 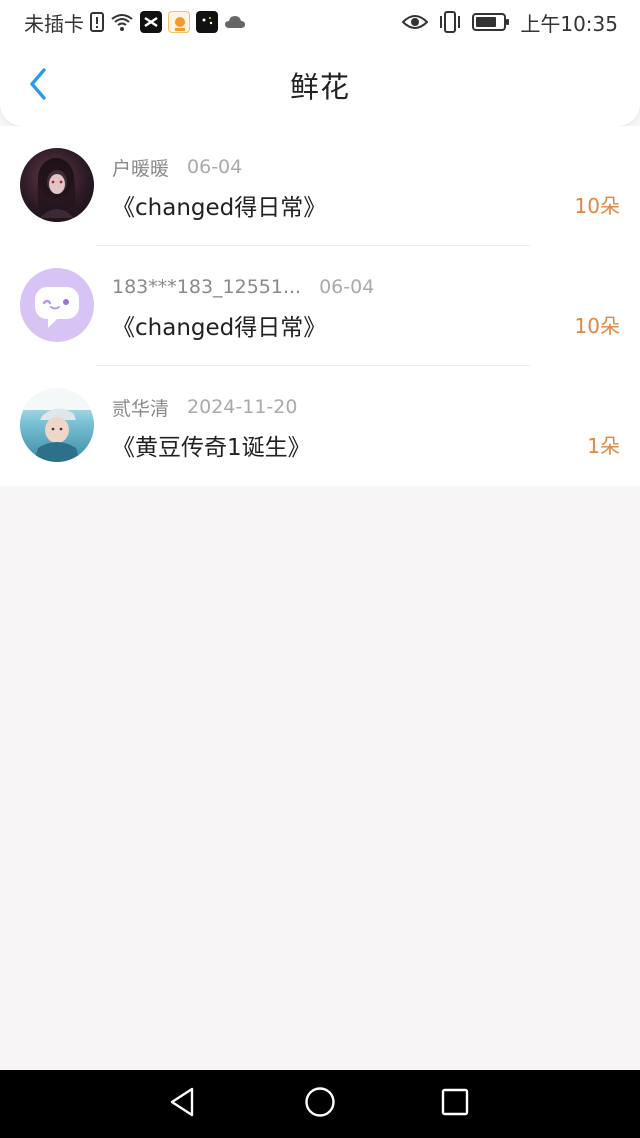 I want to click on chevron-left-icon, so click(x=38, y=86).